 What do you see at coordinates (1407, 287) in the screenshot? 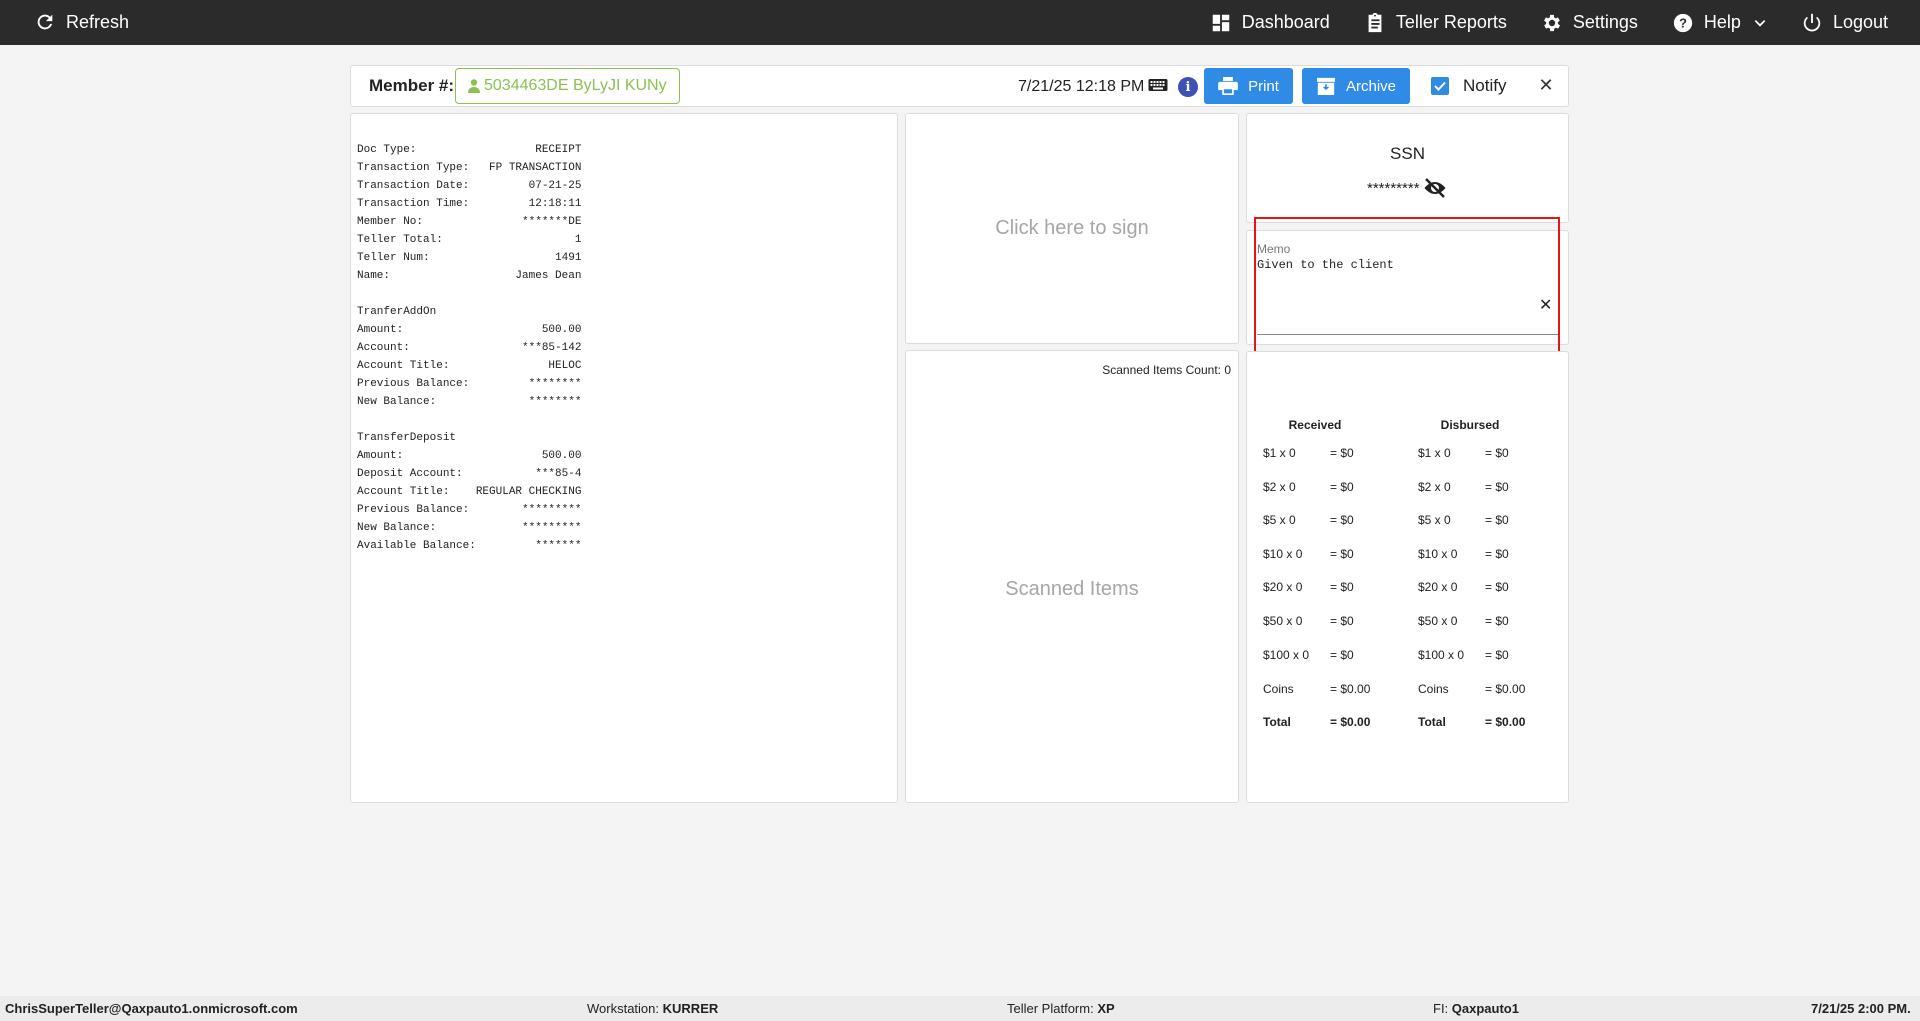
I see `memo-panel: Memo Given to the client ✕` at bounding box center [1407, 287].